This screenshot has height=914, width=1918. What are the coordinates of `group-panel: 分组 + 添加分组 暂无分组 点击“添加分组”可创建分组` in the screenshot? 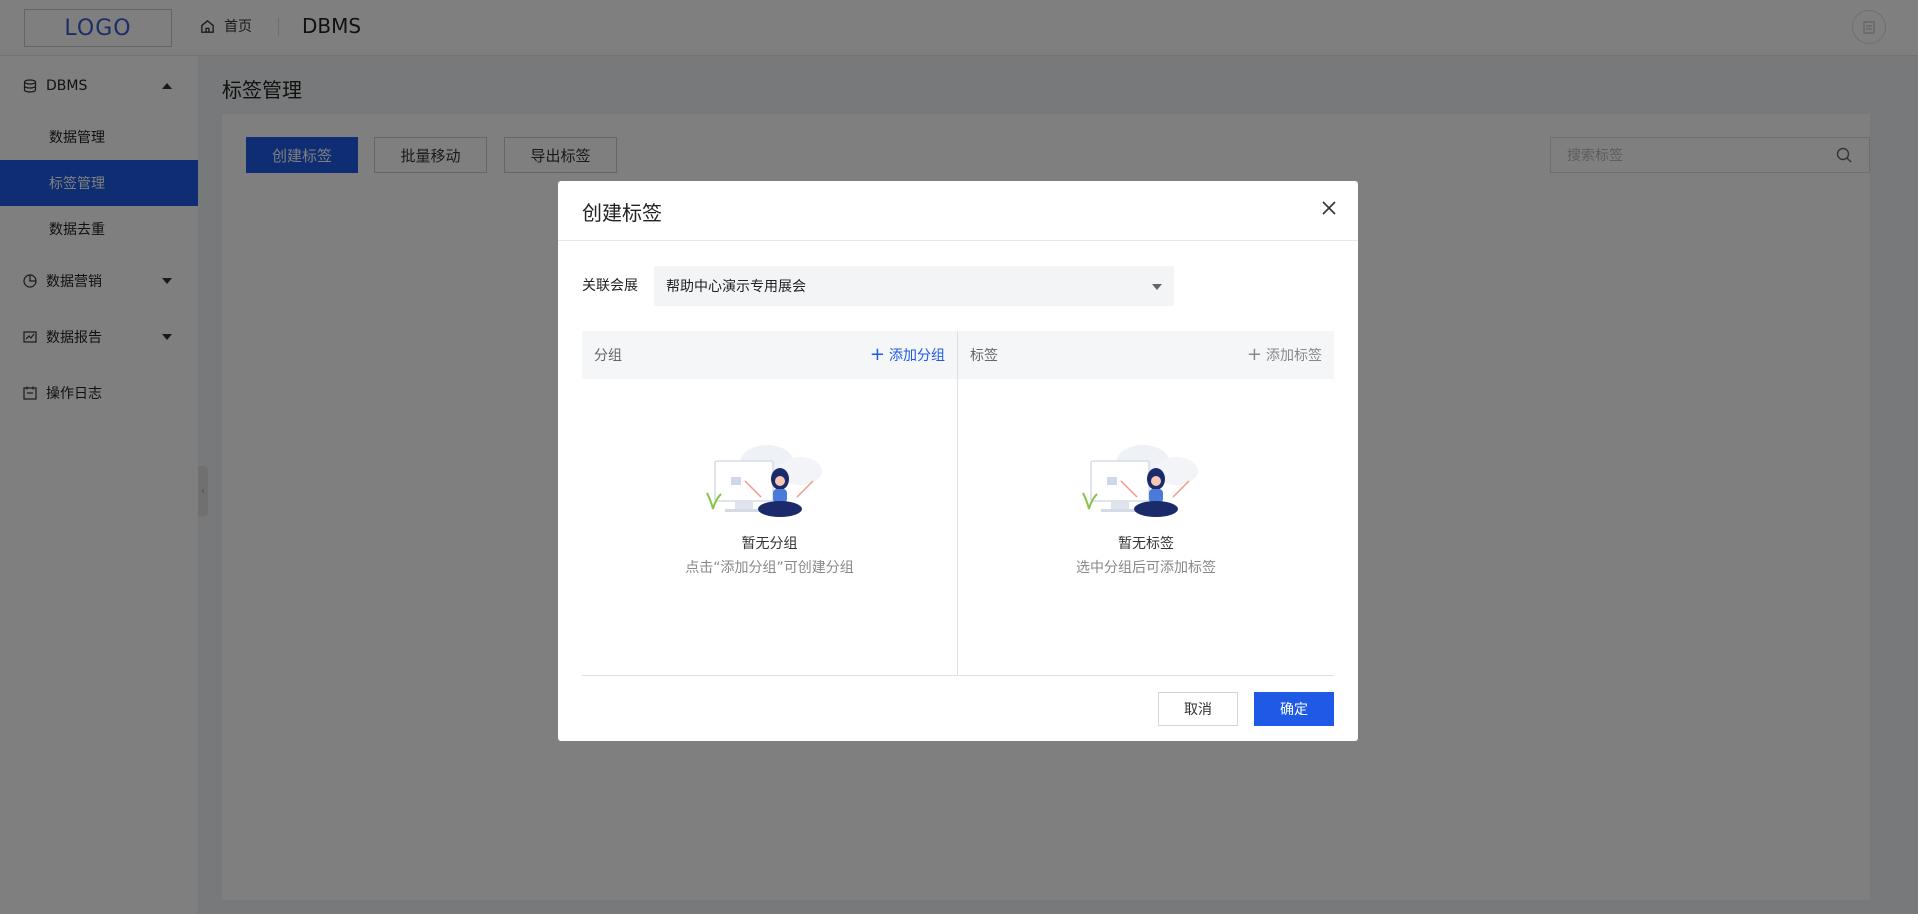 It's located at (770, 503).